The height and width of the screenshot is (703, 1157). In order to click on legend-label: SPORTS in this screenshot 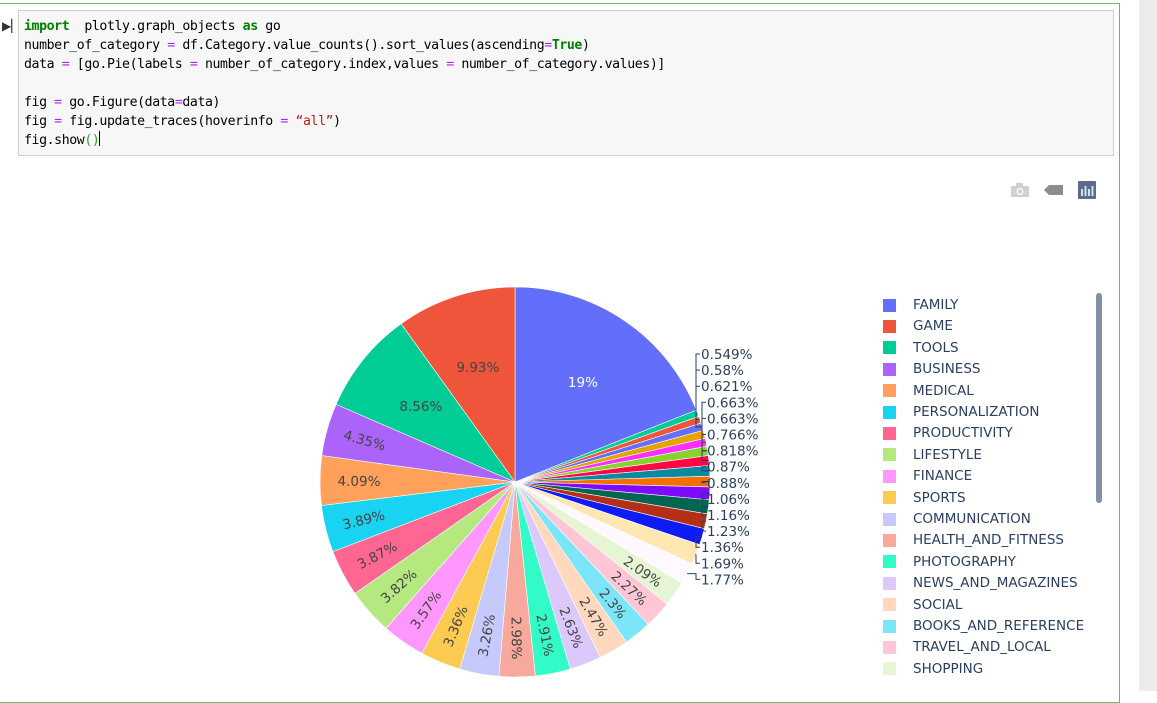, I will do `click(939, 497)`.